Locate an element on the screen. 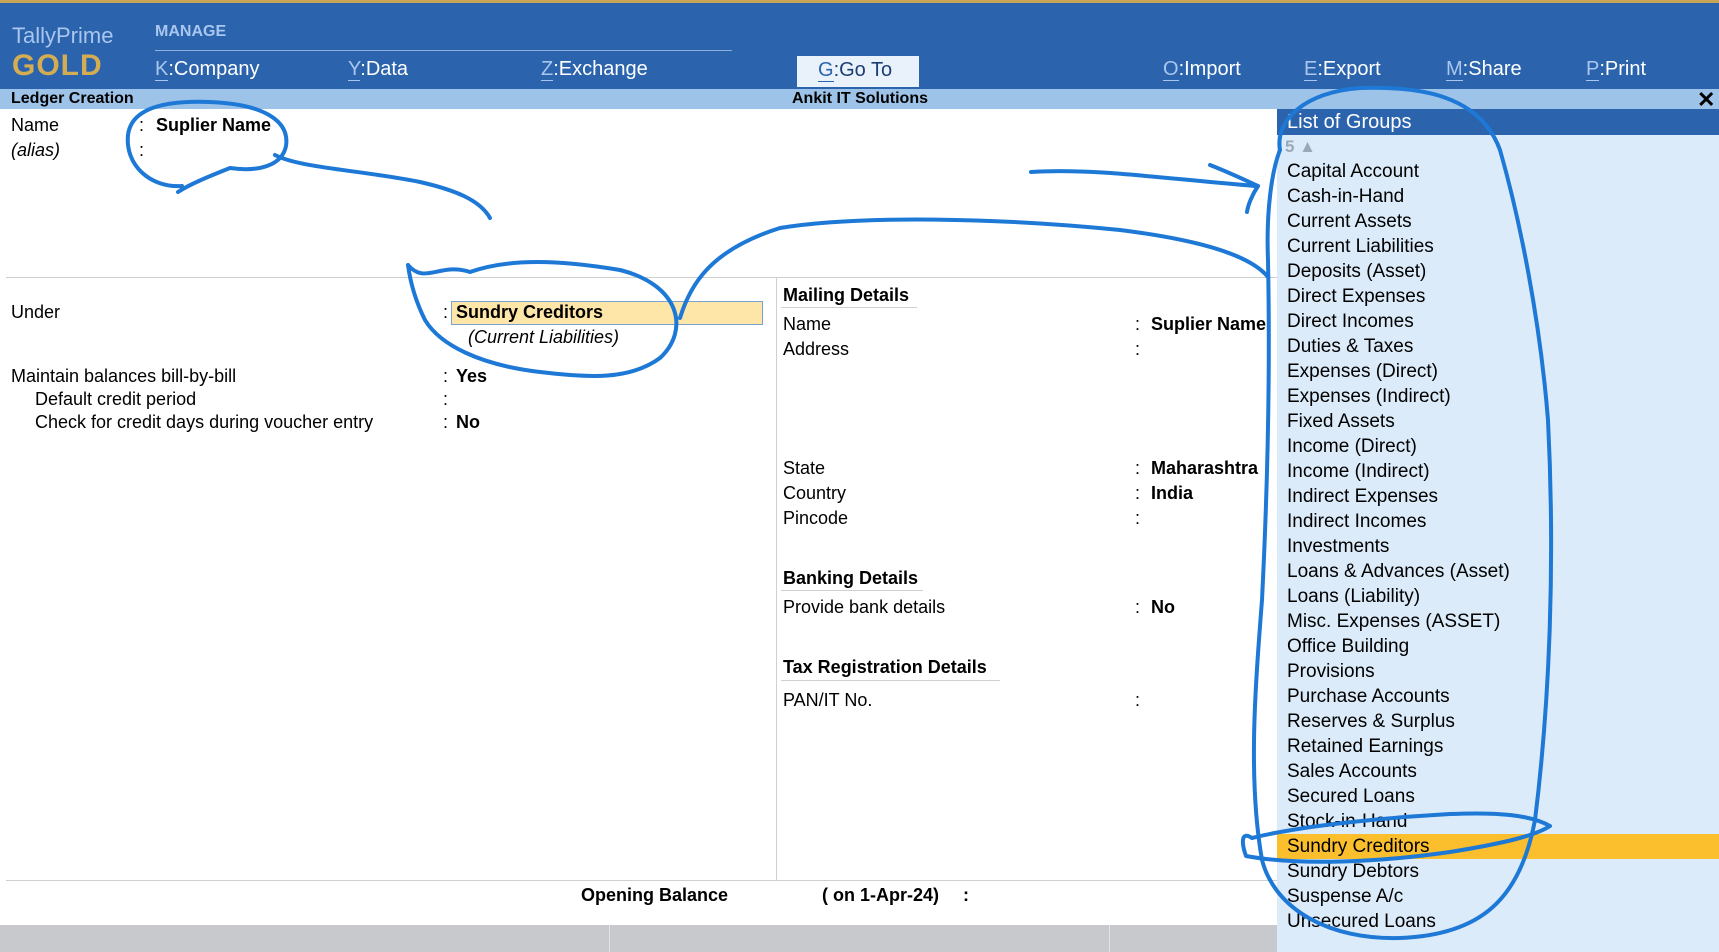  name-label: Name is located at coordinates (35, 125).